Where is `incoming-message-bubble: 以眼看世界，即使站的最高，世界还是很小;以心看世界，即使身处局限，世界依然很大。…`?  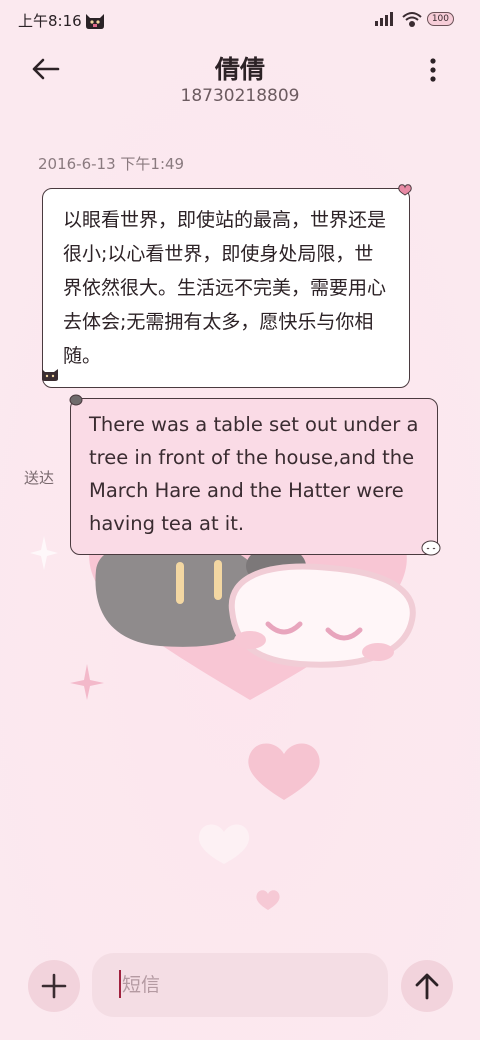 incoming-message-bubble: 以眼看世界，即使站的最高，世界还是很小;以心看世界，即使身处局限，世界依然很大。… is located at coordinates (226, 288).